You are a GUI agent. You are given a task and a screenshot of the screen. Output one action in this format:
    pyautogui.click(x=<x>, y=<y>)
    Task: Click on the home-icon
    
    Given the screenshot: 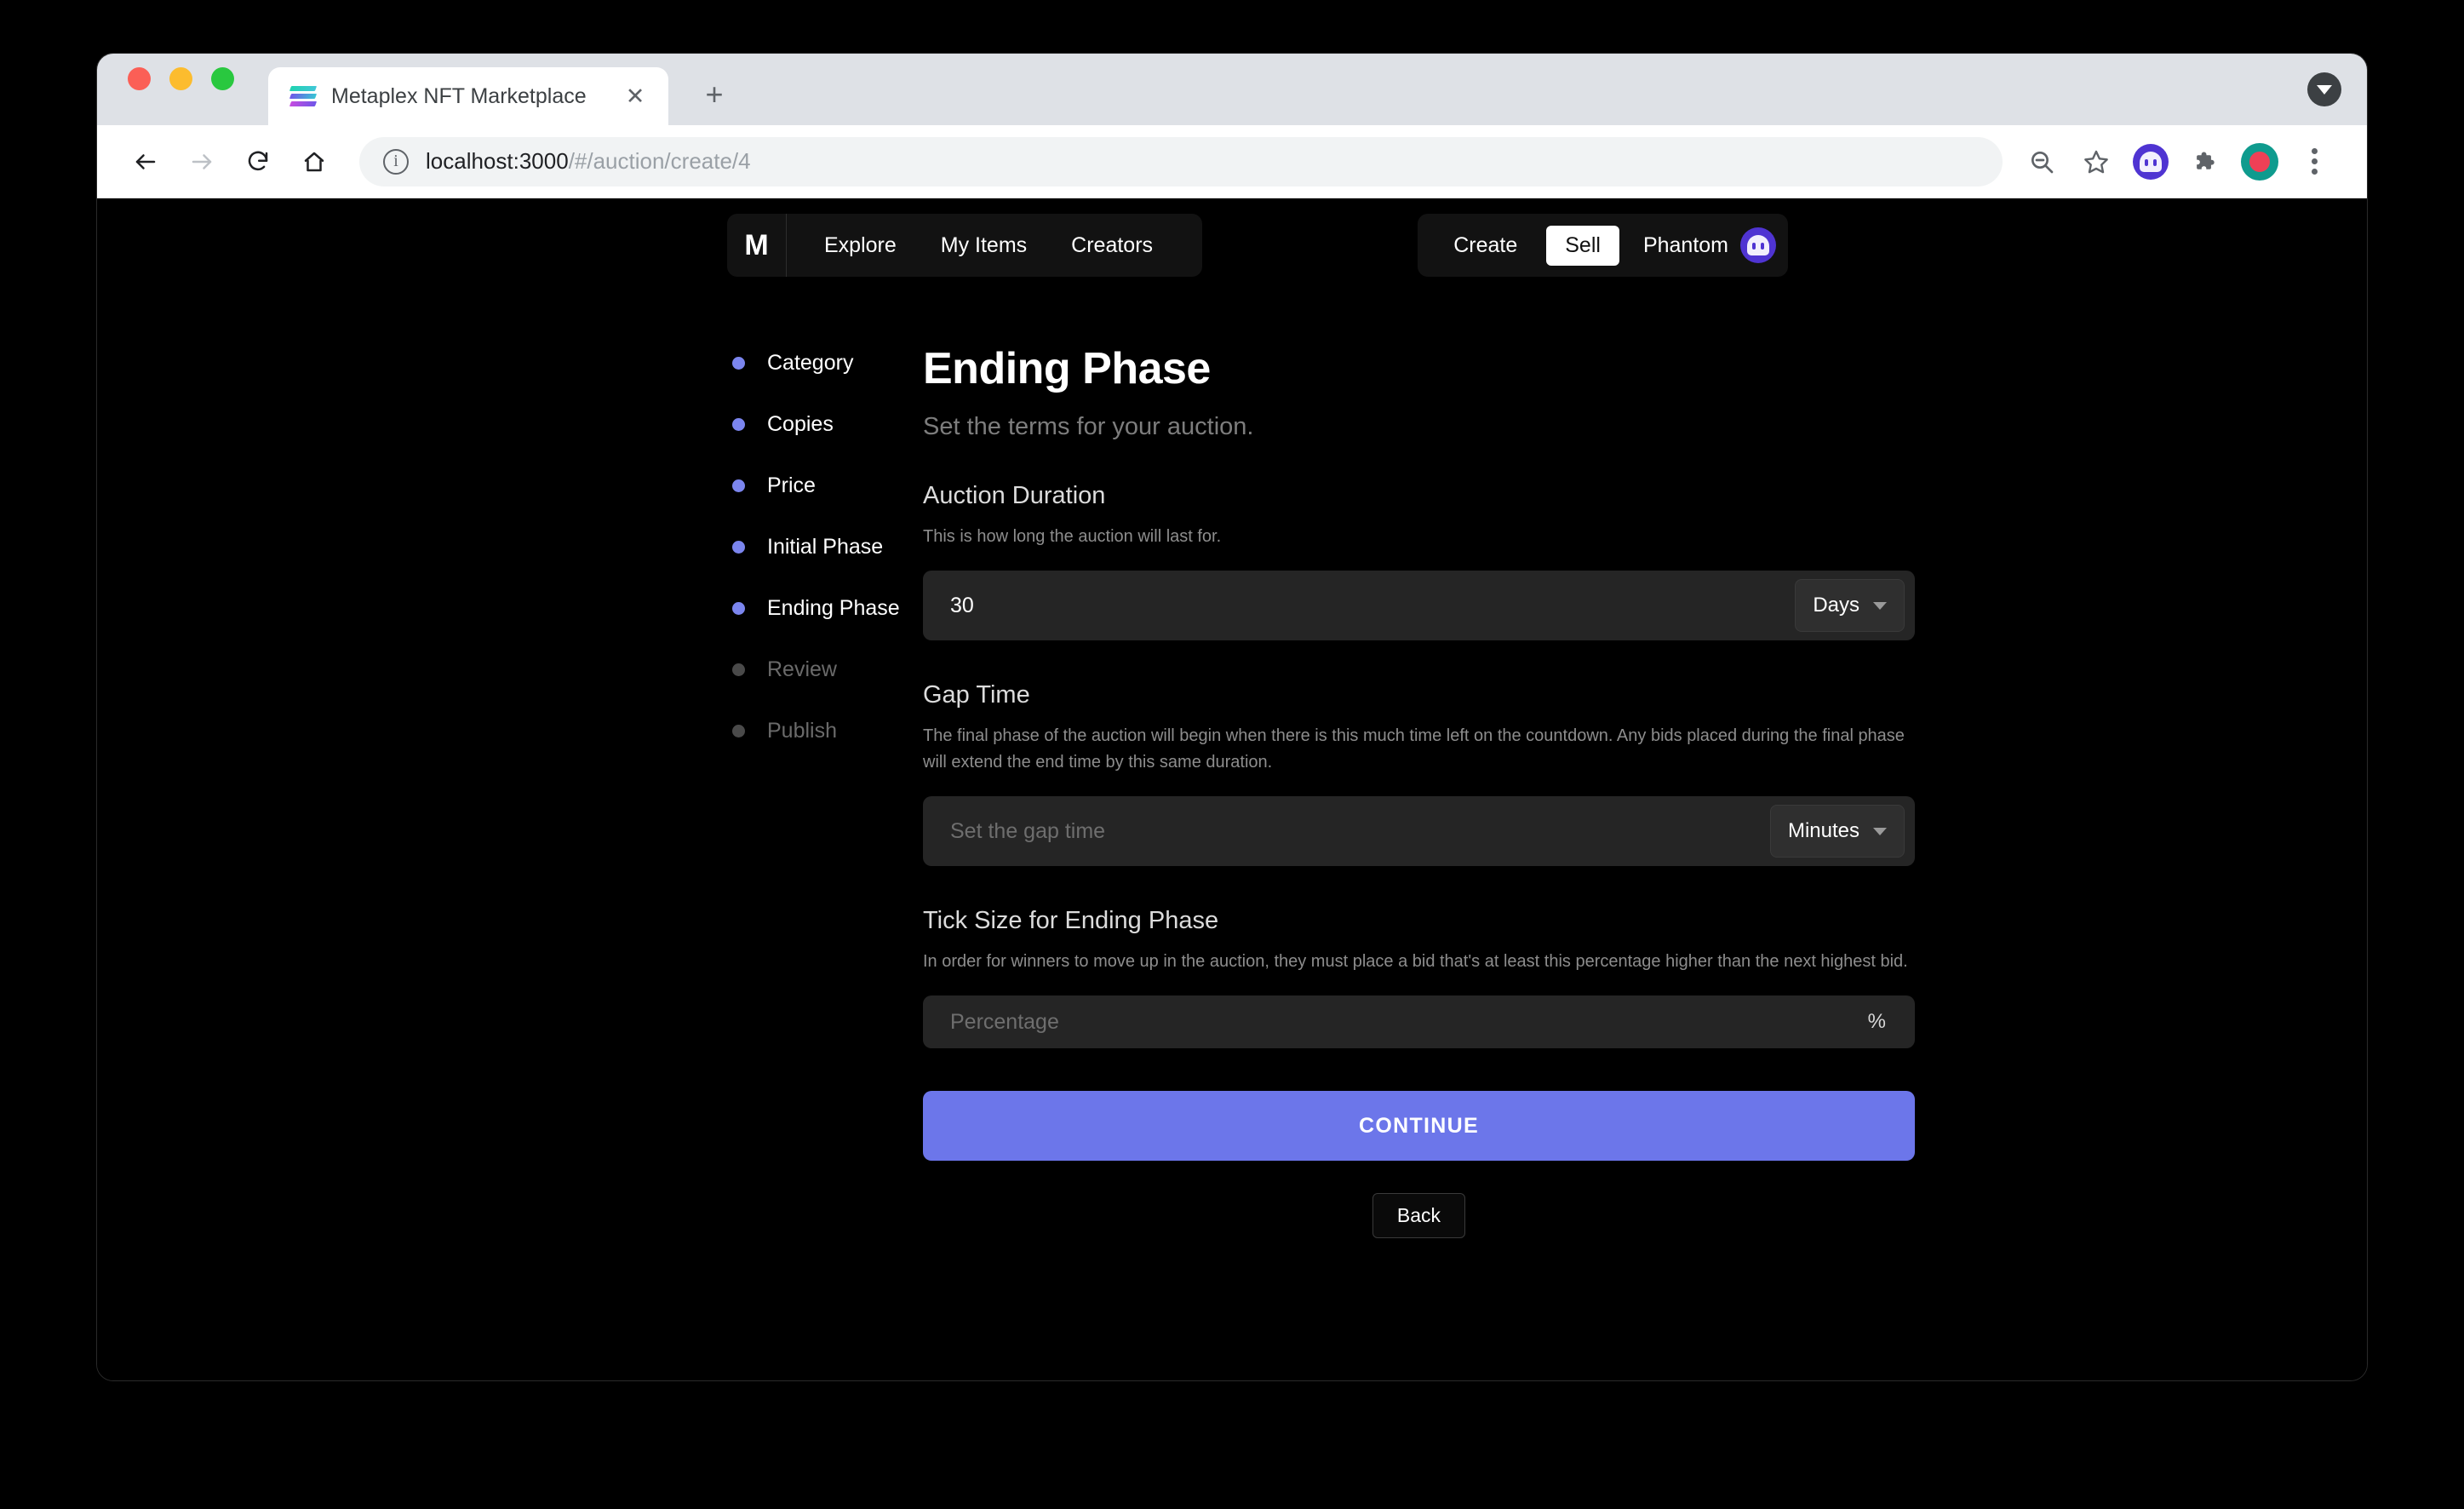 What is the action you would take?
    pyautogui.click(x=314, y=161)
    